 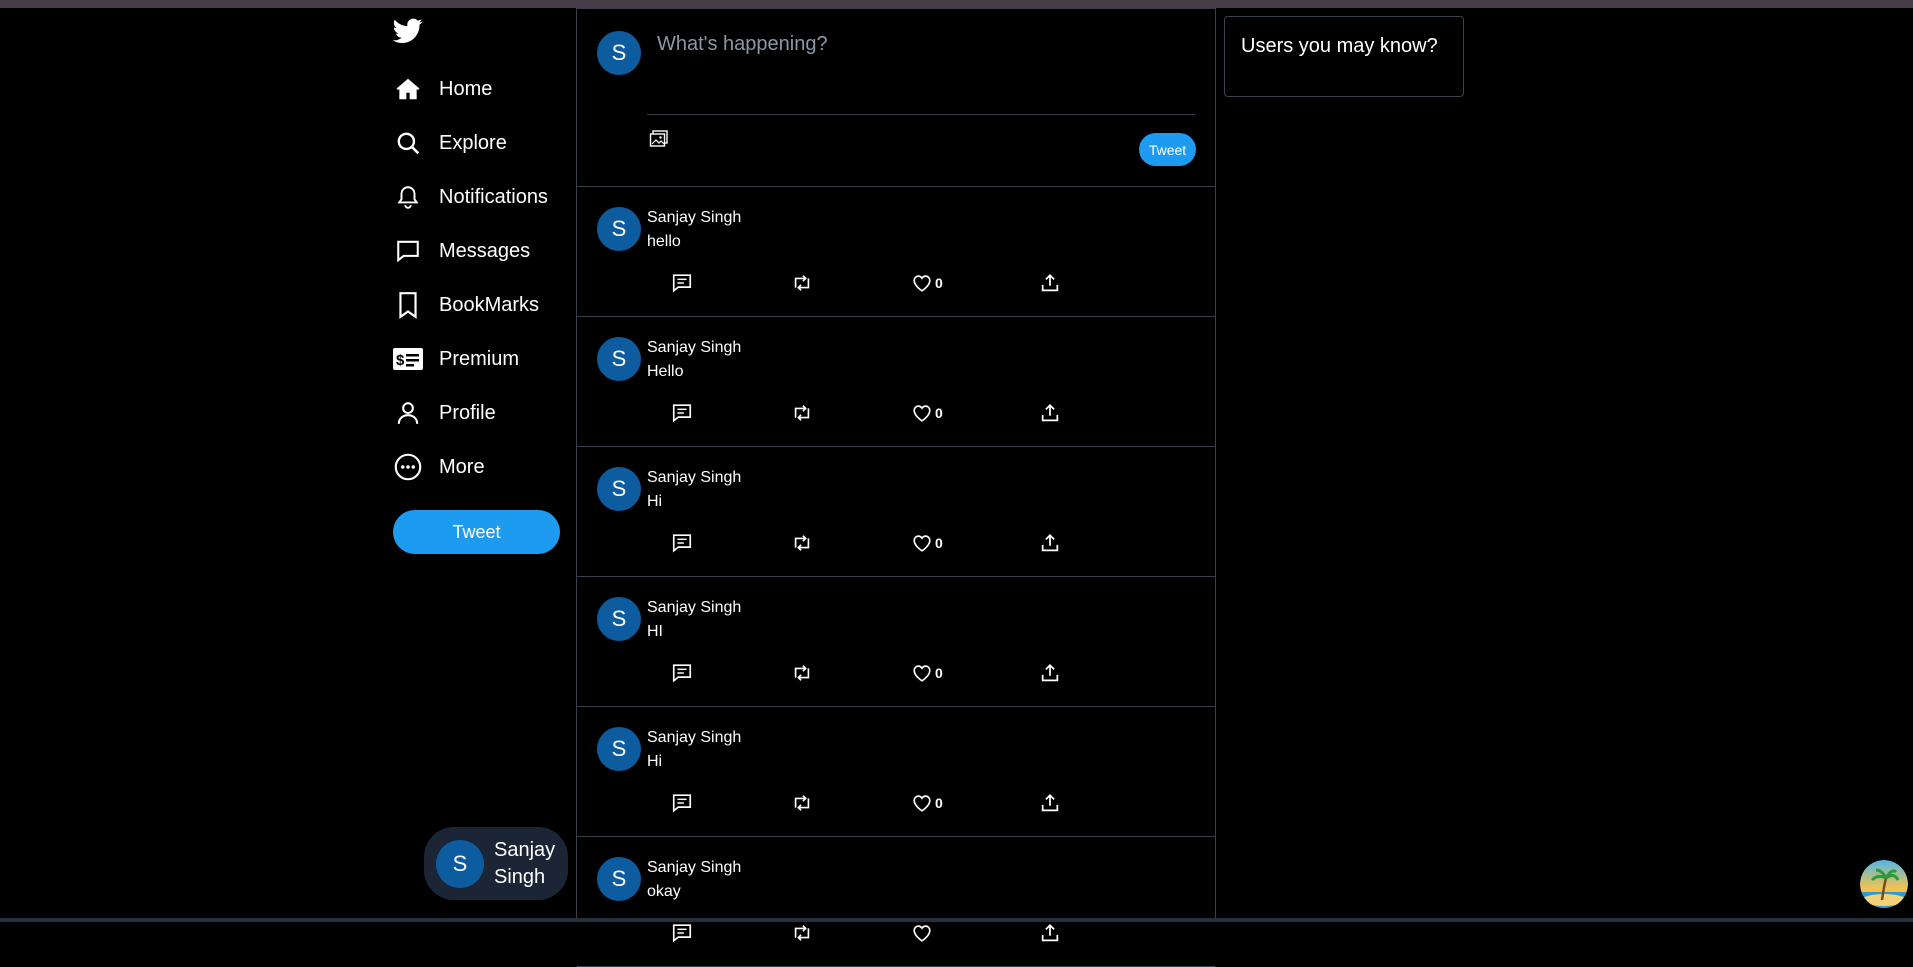 What do you see at coordinates (1167, 149) in the screenshot?
I see `compose-tweet-button: Tweet` at bounding box center [1167, 149].